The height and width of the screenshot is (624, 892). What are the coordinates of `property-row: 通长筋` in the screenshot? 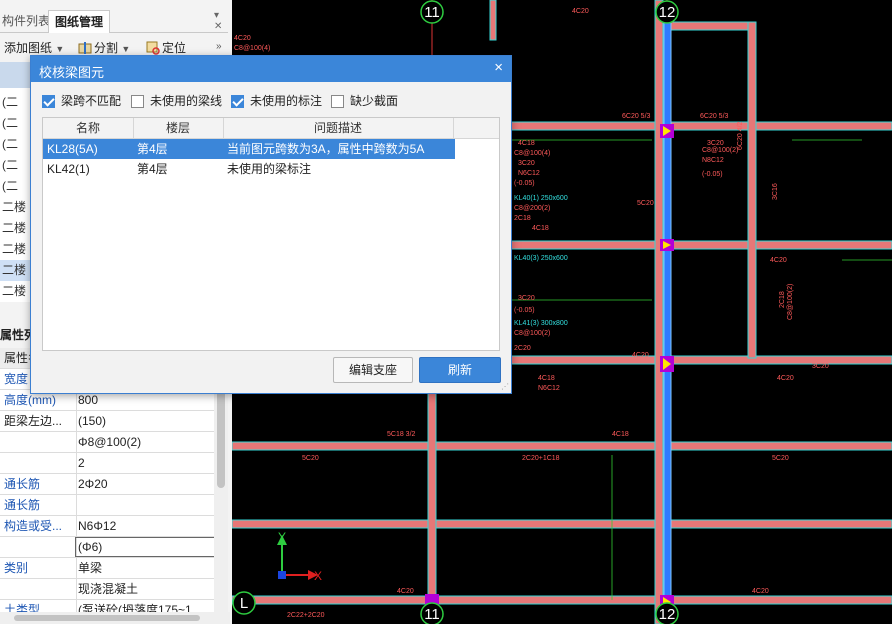 It's located at (107, 505).